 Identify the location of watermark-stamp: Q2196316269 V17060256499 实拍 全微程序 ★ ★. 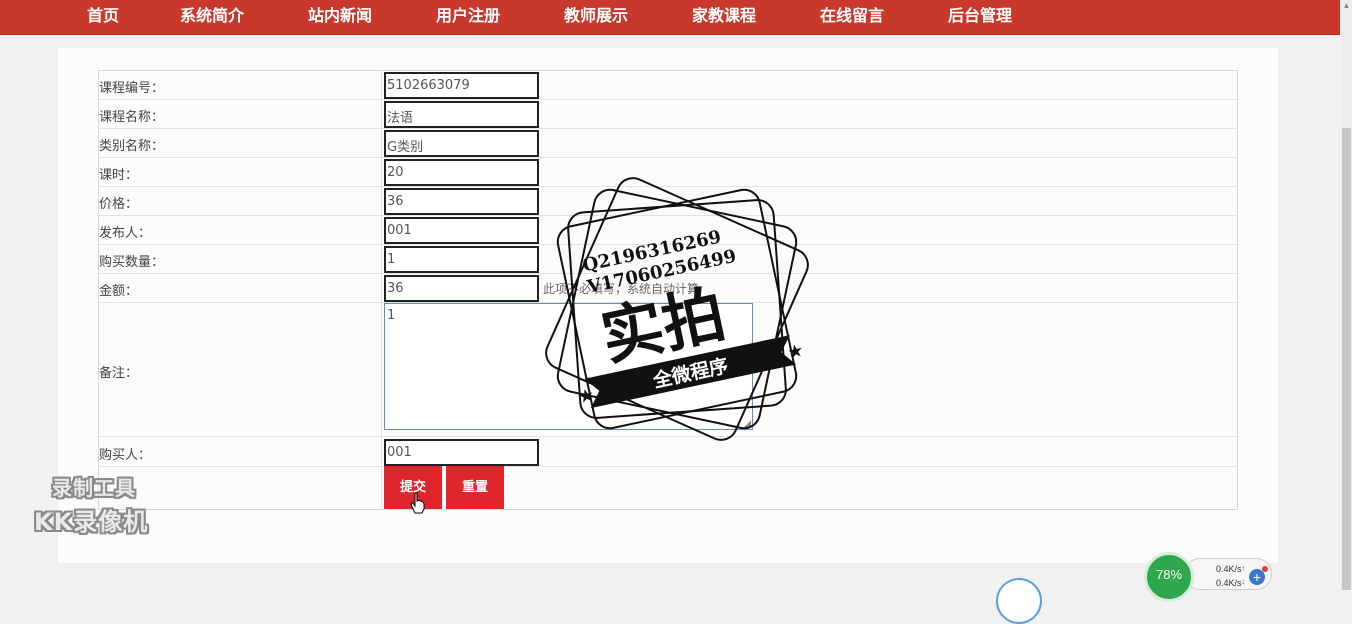
(677, 309).